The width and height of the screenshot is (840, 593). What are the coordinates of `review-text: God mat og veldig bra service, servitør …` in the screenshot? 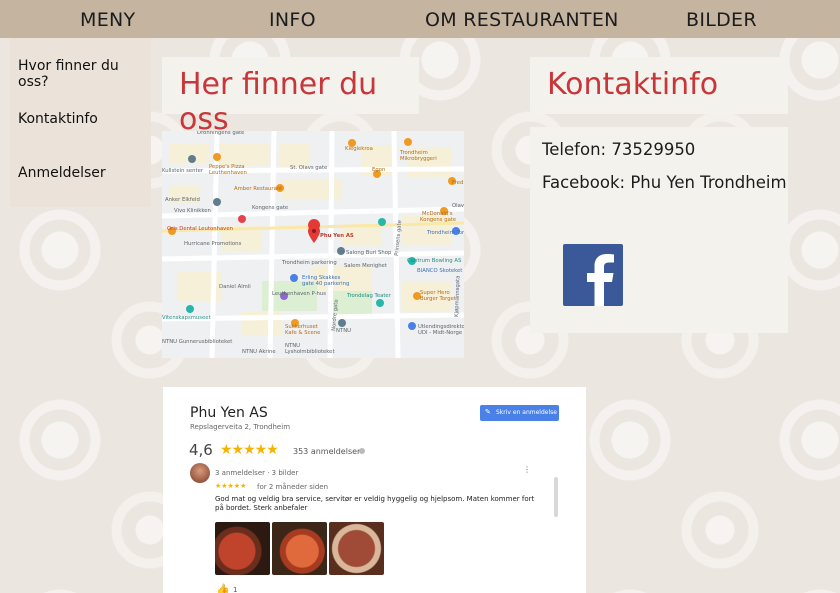 It's located at (375, 503).